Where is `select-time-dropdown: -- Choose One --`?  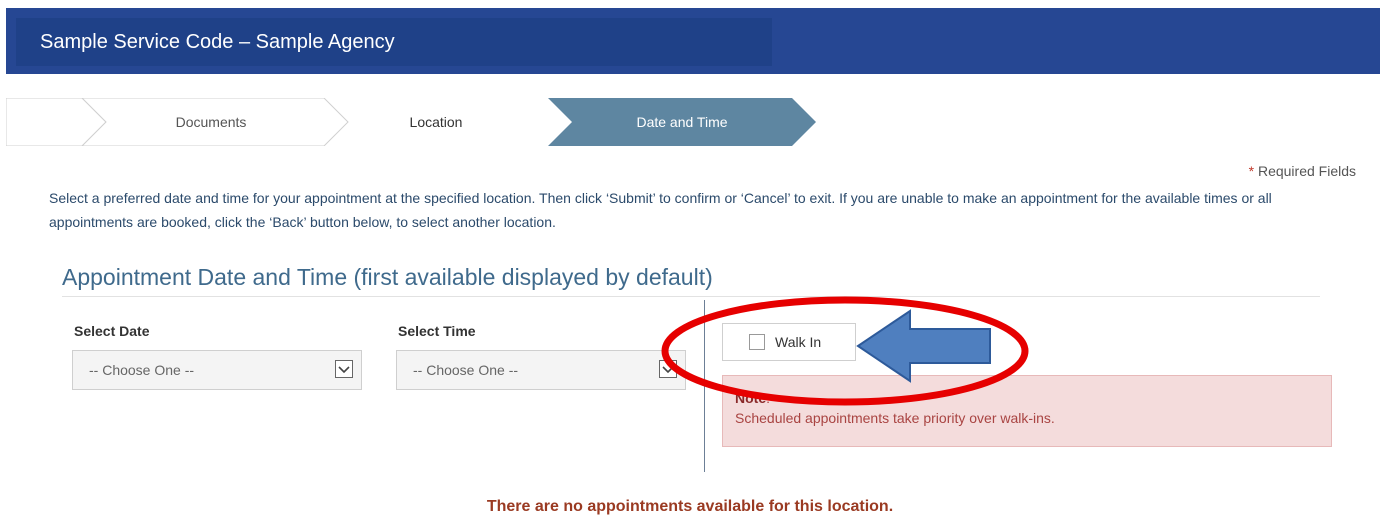
select-time-dropdown: -- Choose One -- is located at coordinates (541, 370).